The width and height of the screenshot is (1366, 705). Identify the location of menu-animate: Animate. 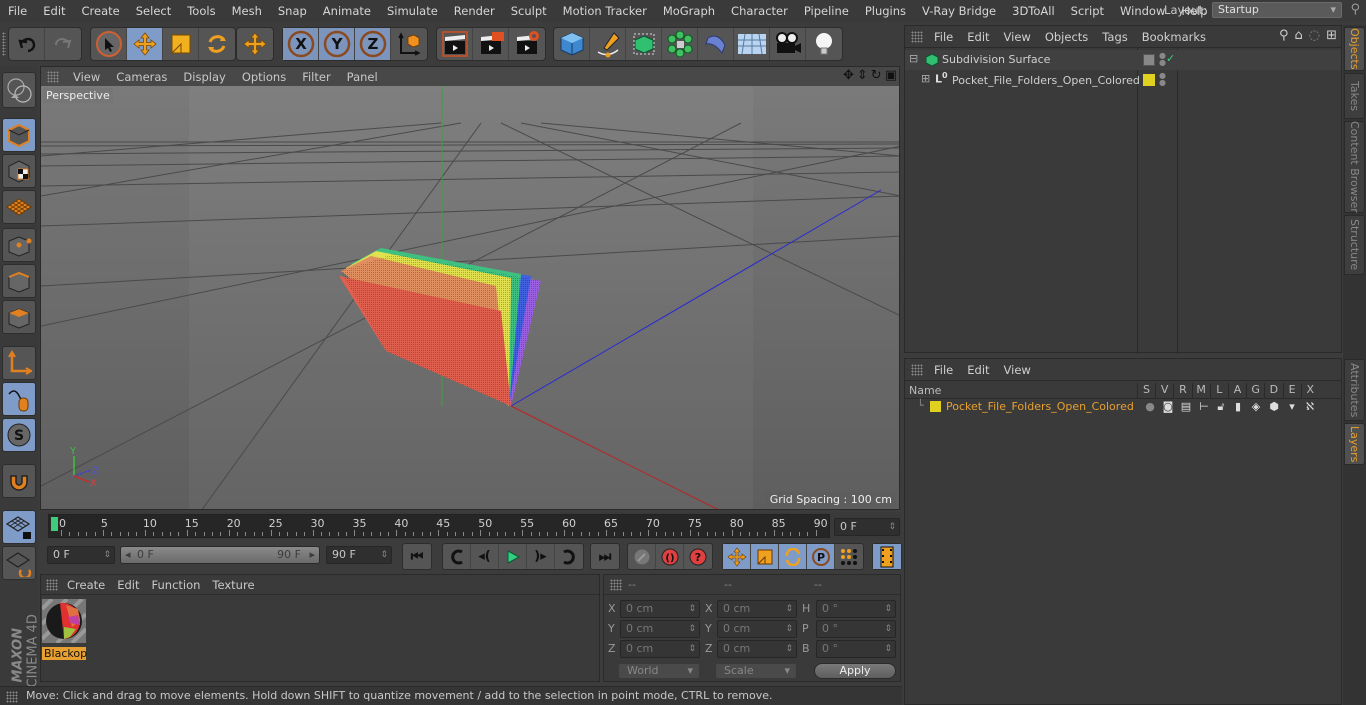
(347, 11).